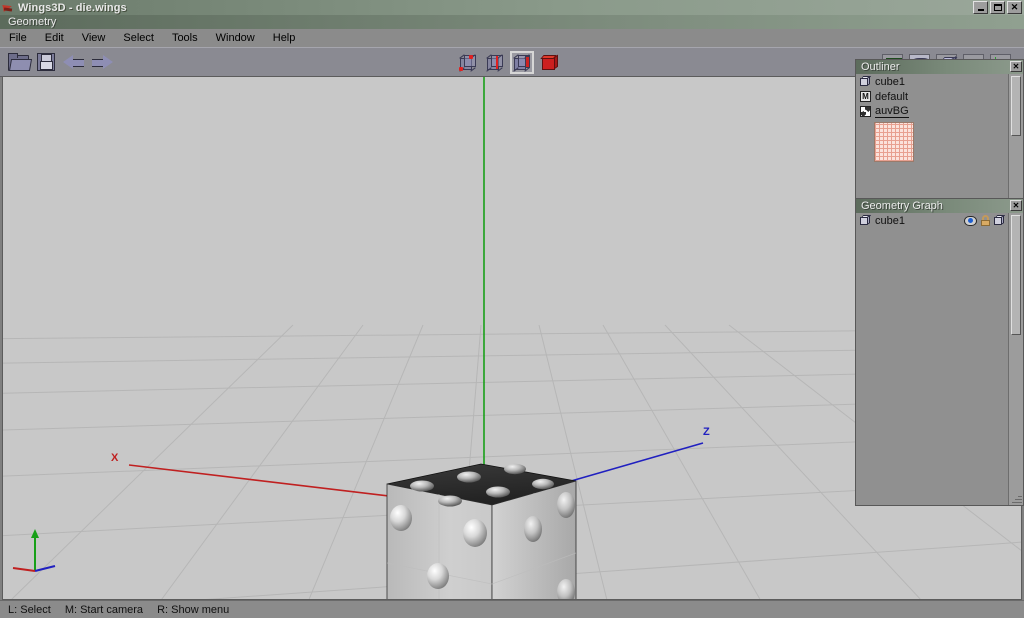 The height and width of the screenshot is (618, 1024). I want to click on z-axis-label: Z, so click(706, 432).